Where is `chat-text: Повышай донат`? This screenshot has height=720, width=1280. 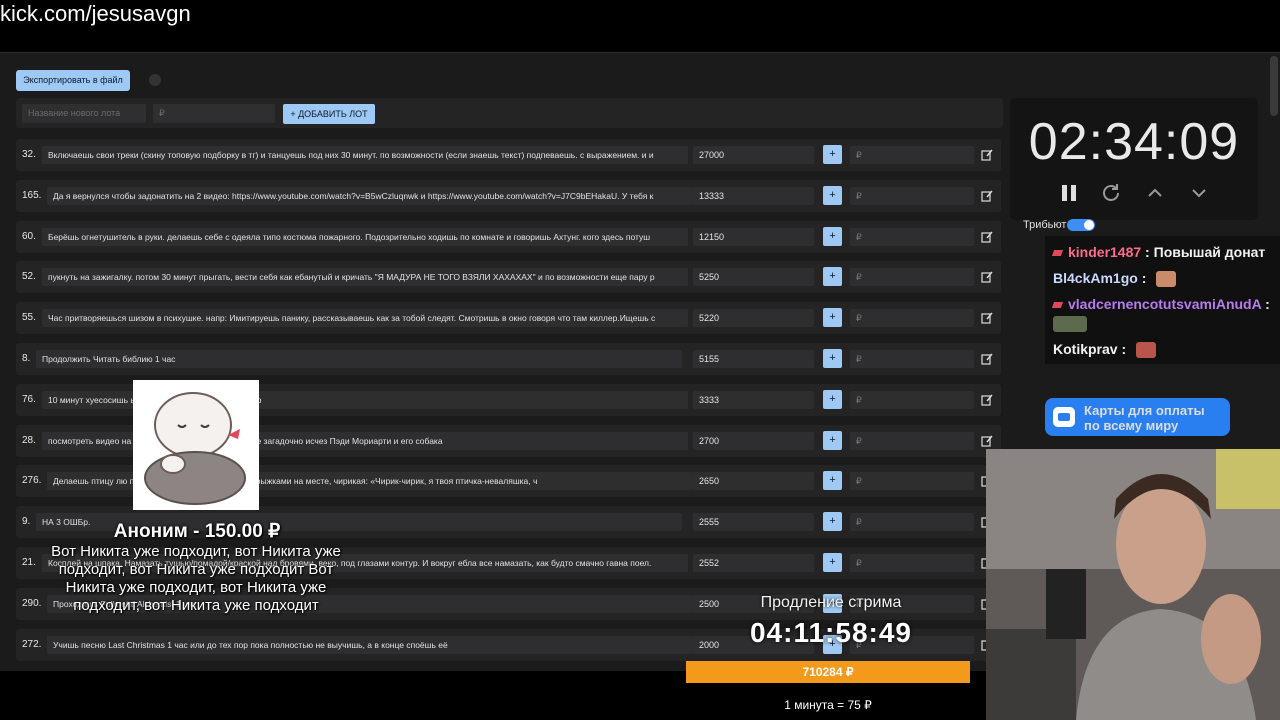 chat-text: Повышай донат is located at coordinates (1209, 252).